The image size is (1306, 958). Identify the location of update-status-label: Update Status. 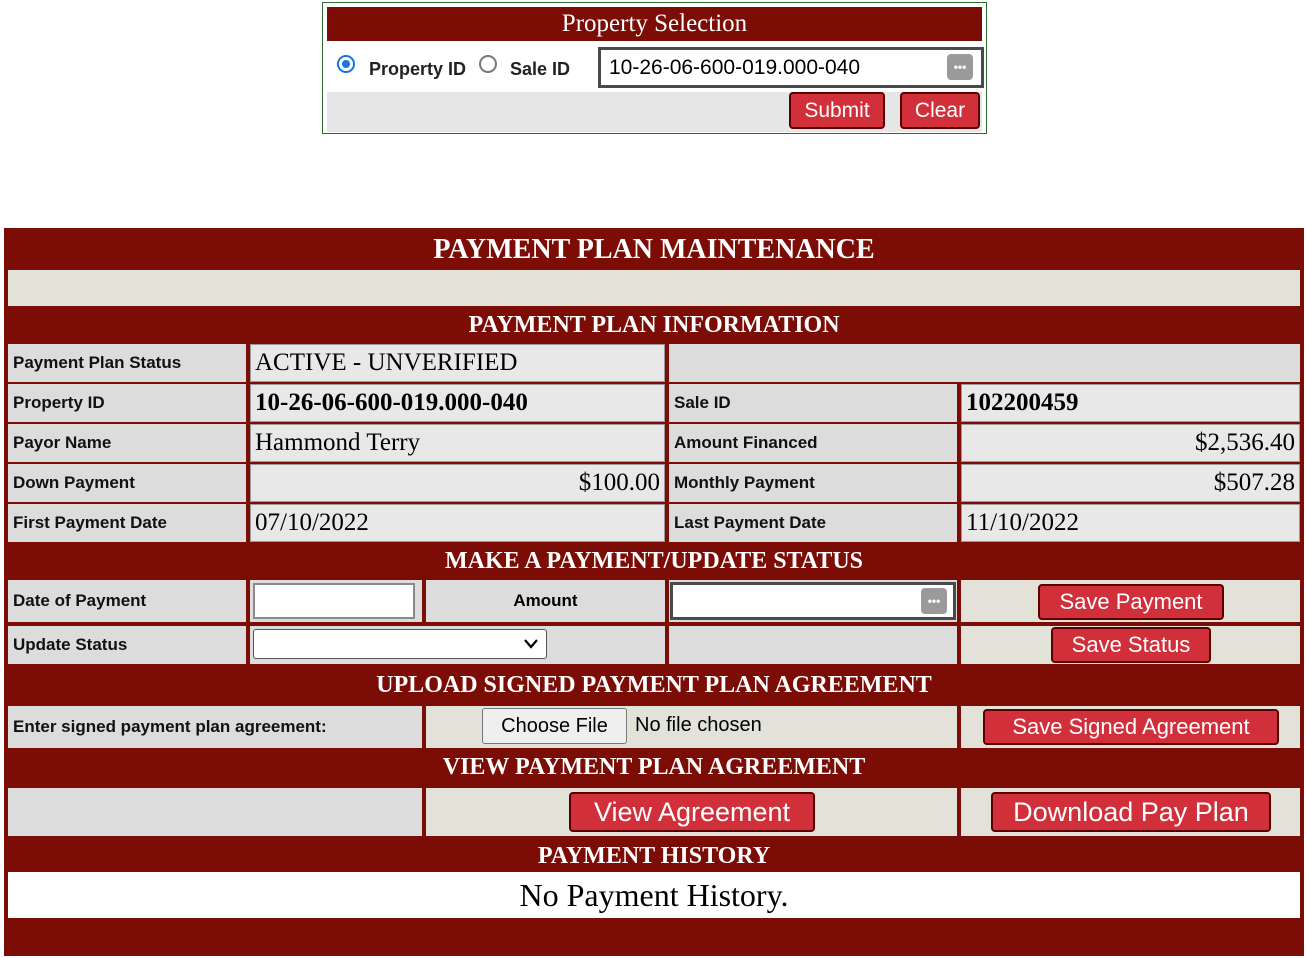
(127, 645).